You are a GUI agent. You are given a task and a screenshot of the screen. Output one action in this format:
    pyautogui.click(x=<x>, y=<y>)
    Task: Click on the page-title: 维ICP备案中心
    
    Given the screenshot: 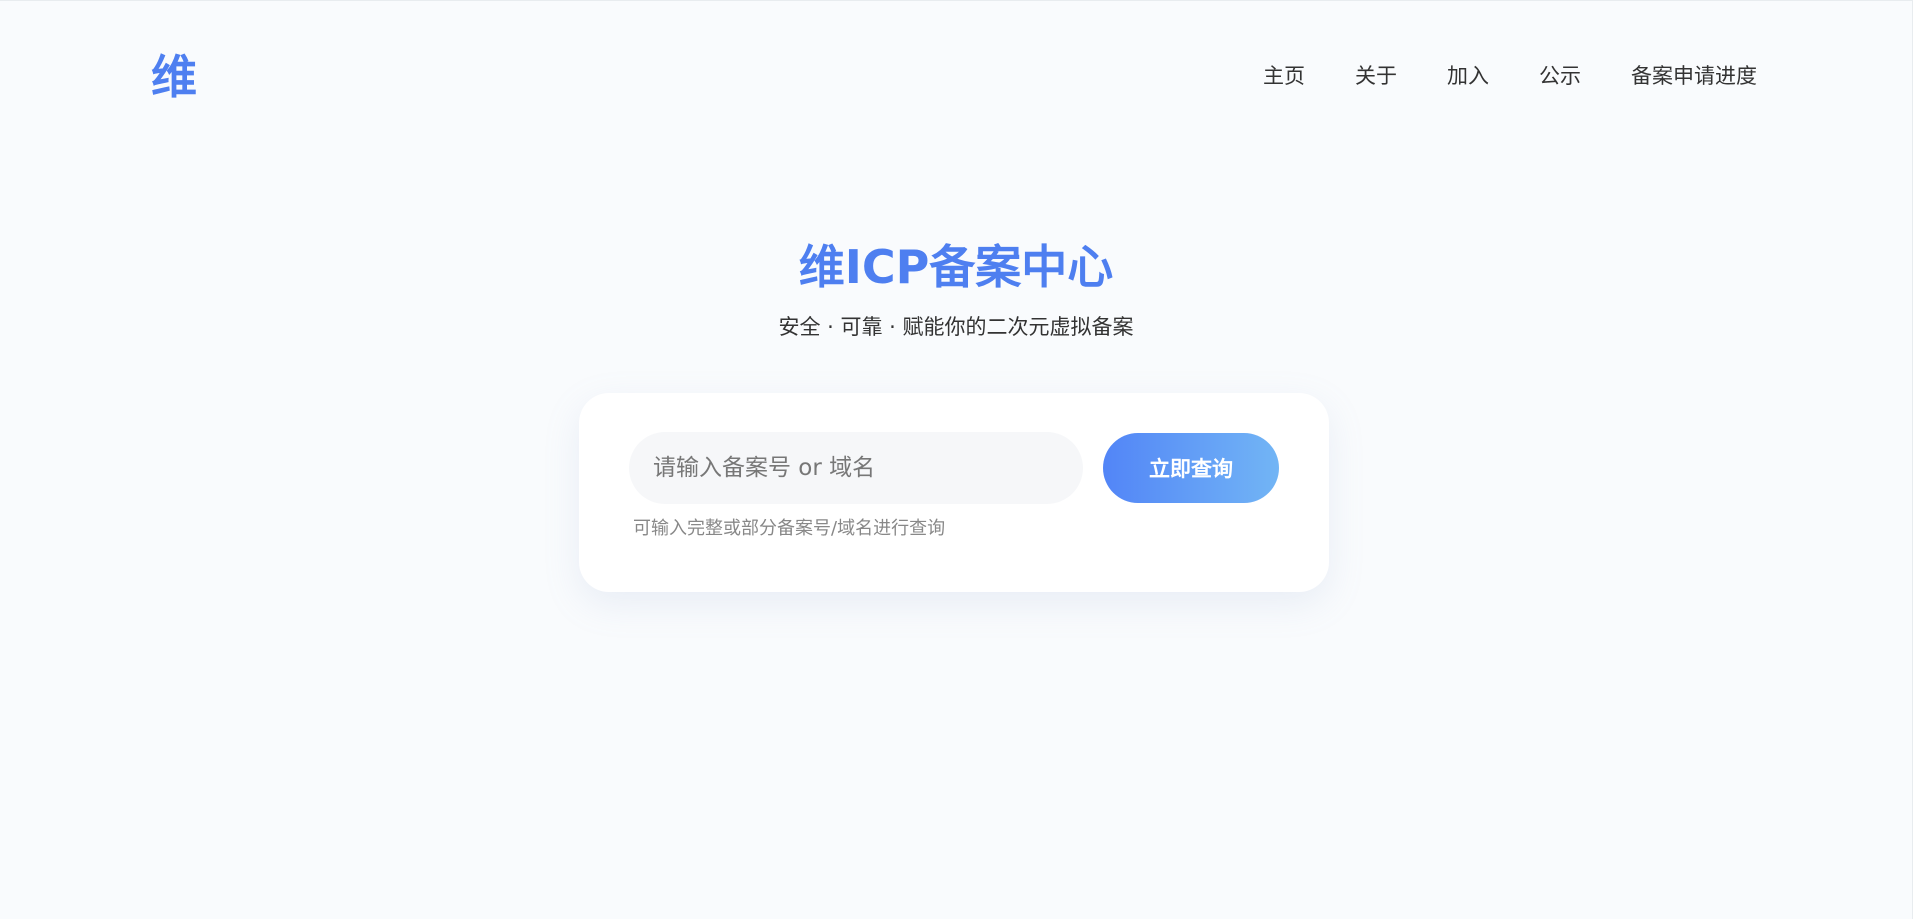 What is the action you would take?
    pyautogui.click(x=956, y=267)
    